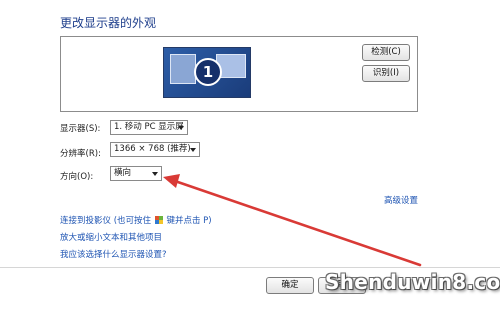 The height and width of the screenshot is (311, 500). I want to click on arrow-shaft, so click(296, 222).